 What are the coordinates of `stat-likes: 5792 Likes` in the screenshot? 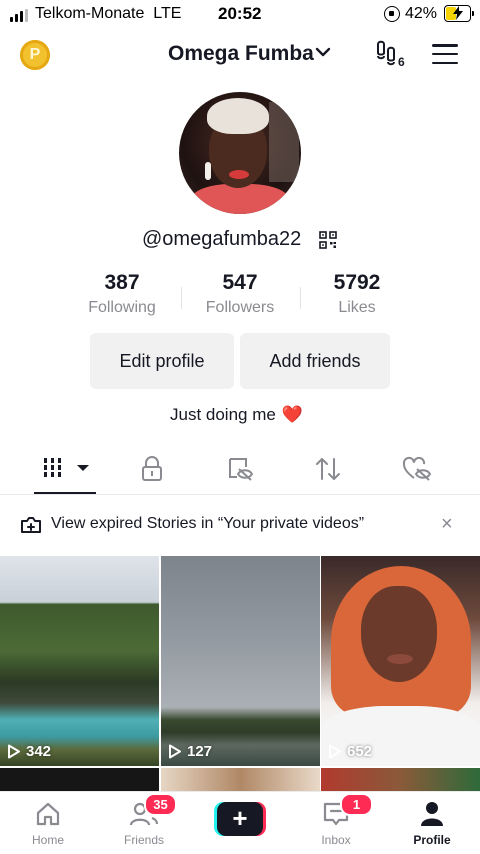 It's located at (357, 294).